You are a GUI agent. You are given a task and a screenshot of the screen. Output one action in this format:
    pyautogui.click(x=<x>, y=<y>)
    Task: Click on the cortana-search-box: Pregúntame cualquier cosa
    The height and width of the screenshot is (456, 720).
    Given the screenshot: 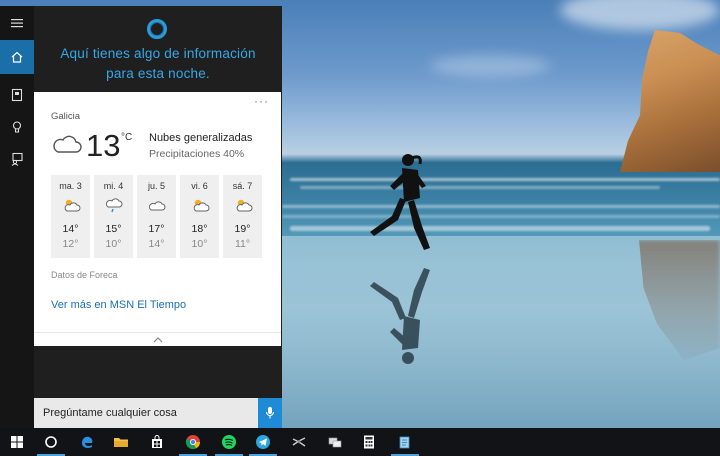 What is the action you would take?
    pyautogui.click(x=158, y=413)
    